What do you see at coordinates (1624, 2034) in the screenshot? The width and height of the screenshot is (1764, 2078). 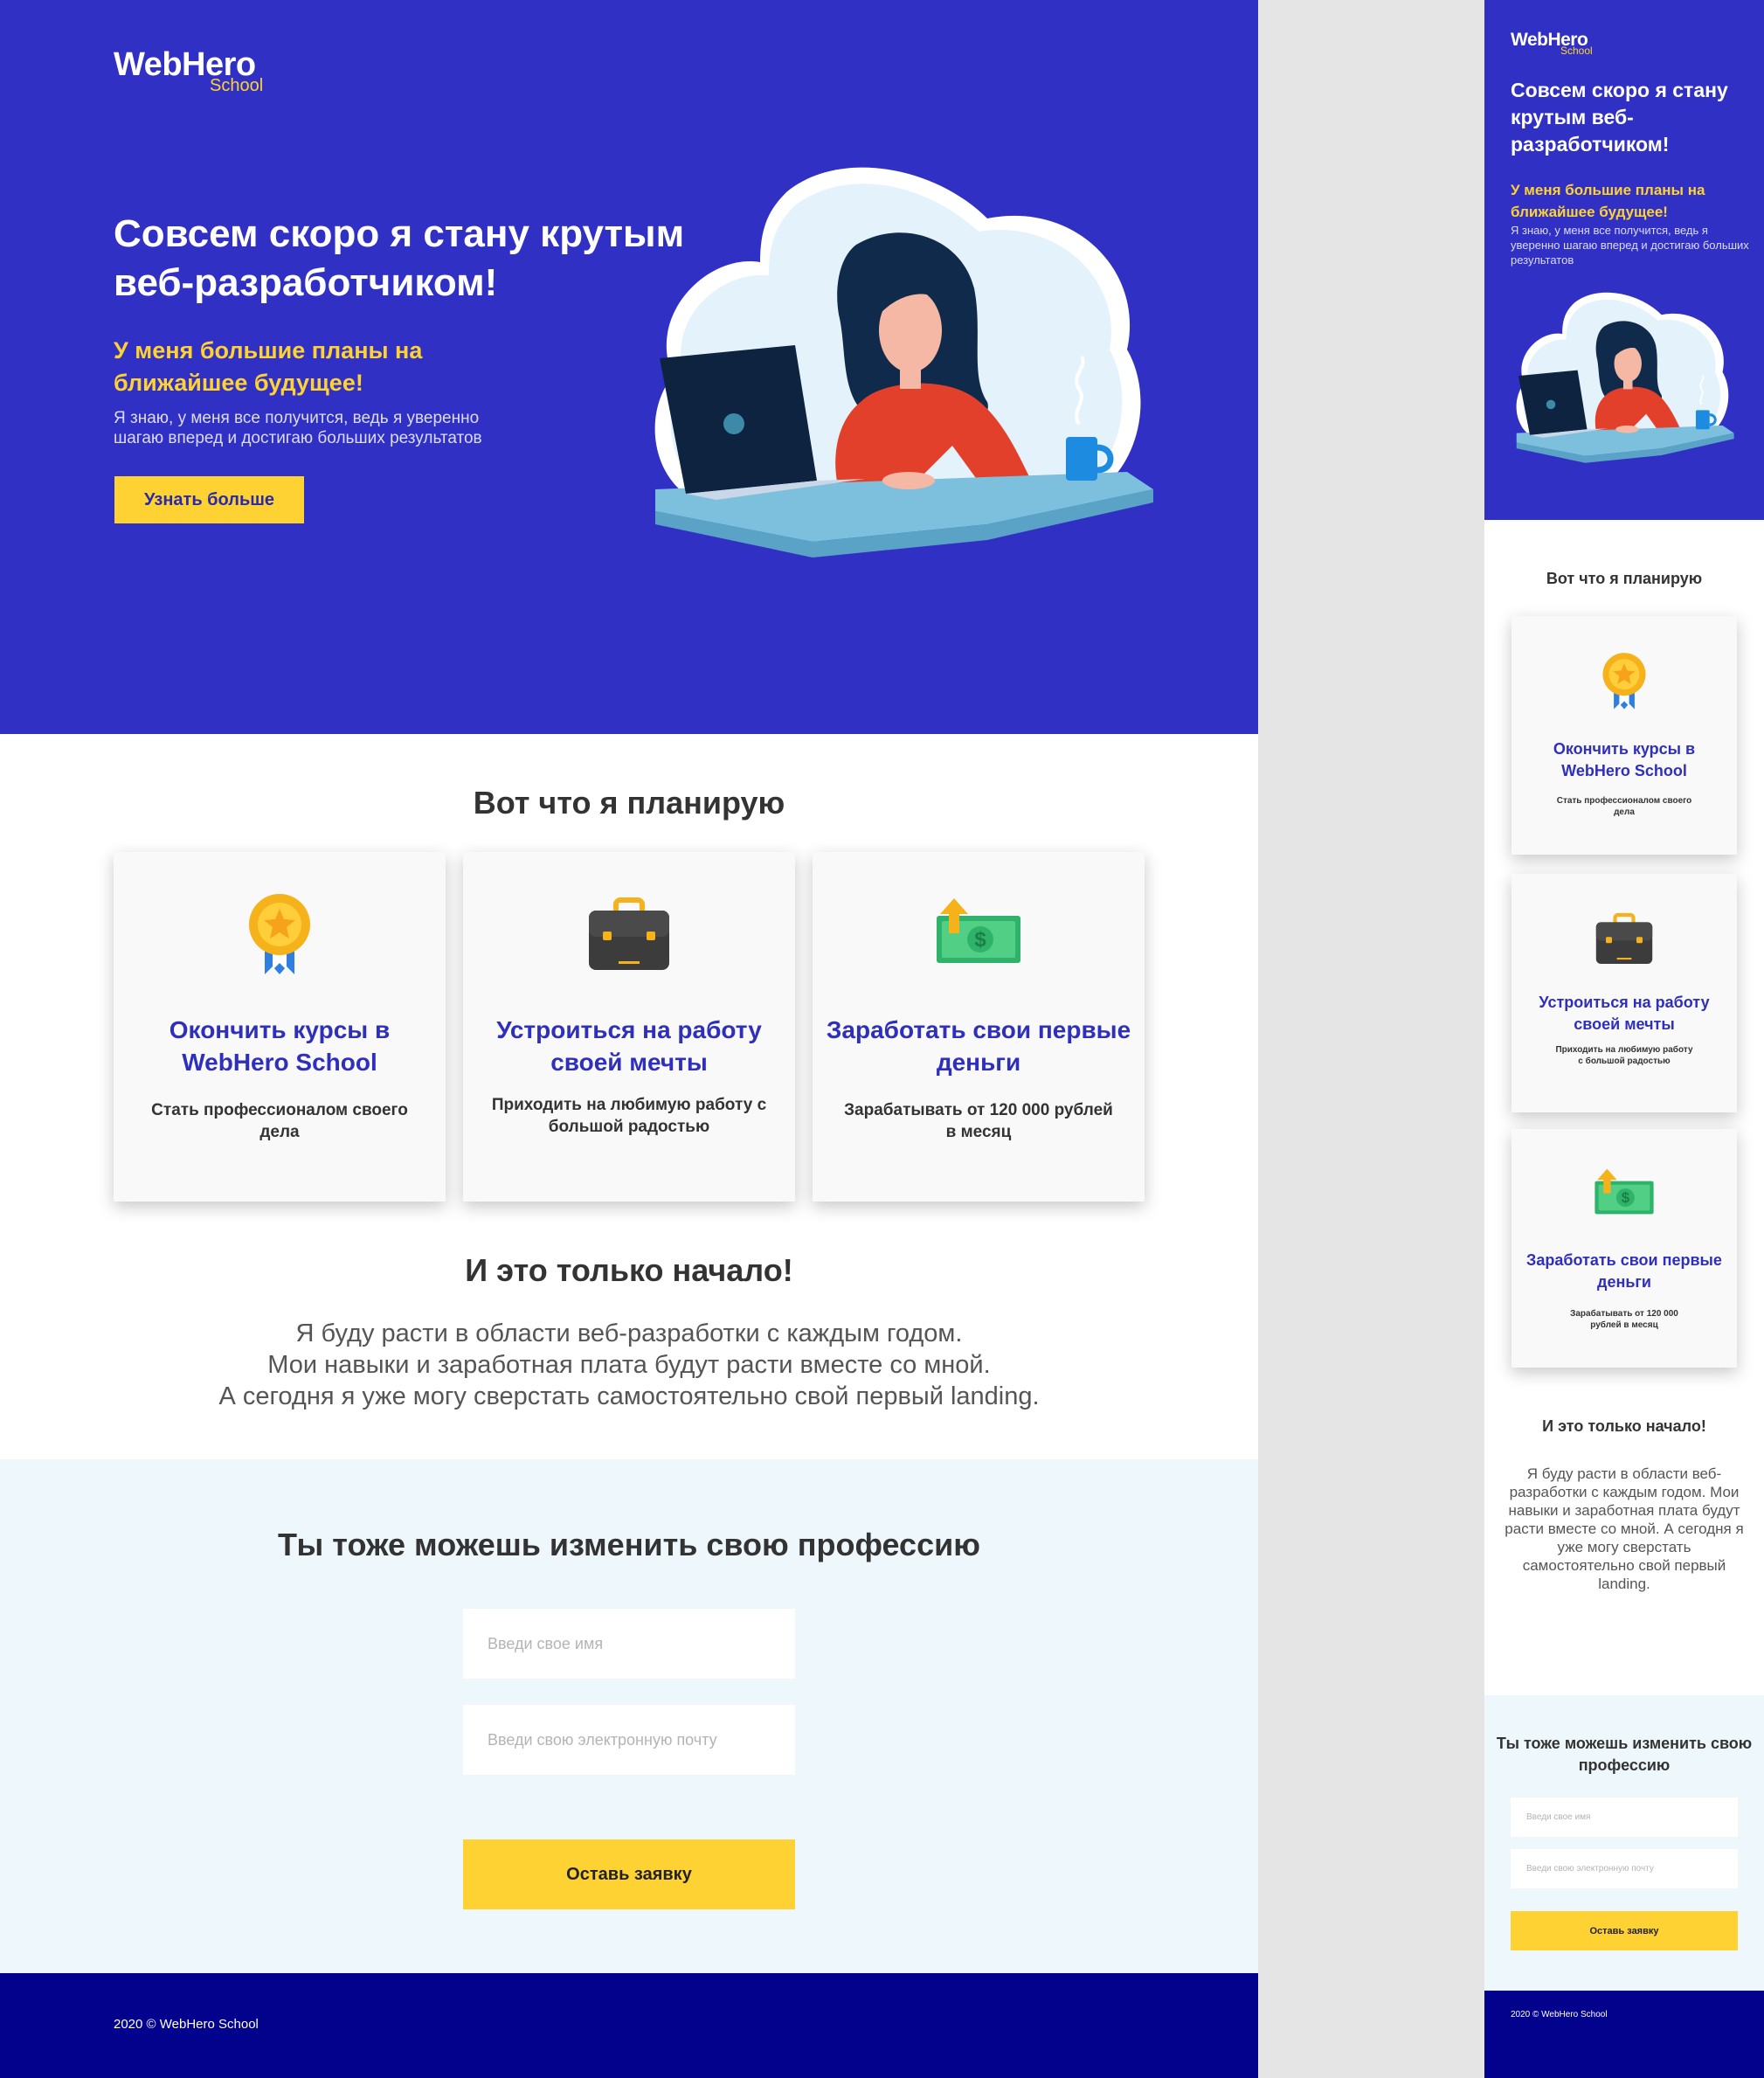 I see `footer` at bounding box center [1624, 2034].